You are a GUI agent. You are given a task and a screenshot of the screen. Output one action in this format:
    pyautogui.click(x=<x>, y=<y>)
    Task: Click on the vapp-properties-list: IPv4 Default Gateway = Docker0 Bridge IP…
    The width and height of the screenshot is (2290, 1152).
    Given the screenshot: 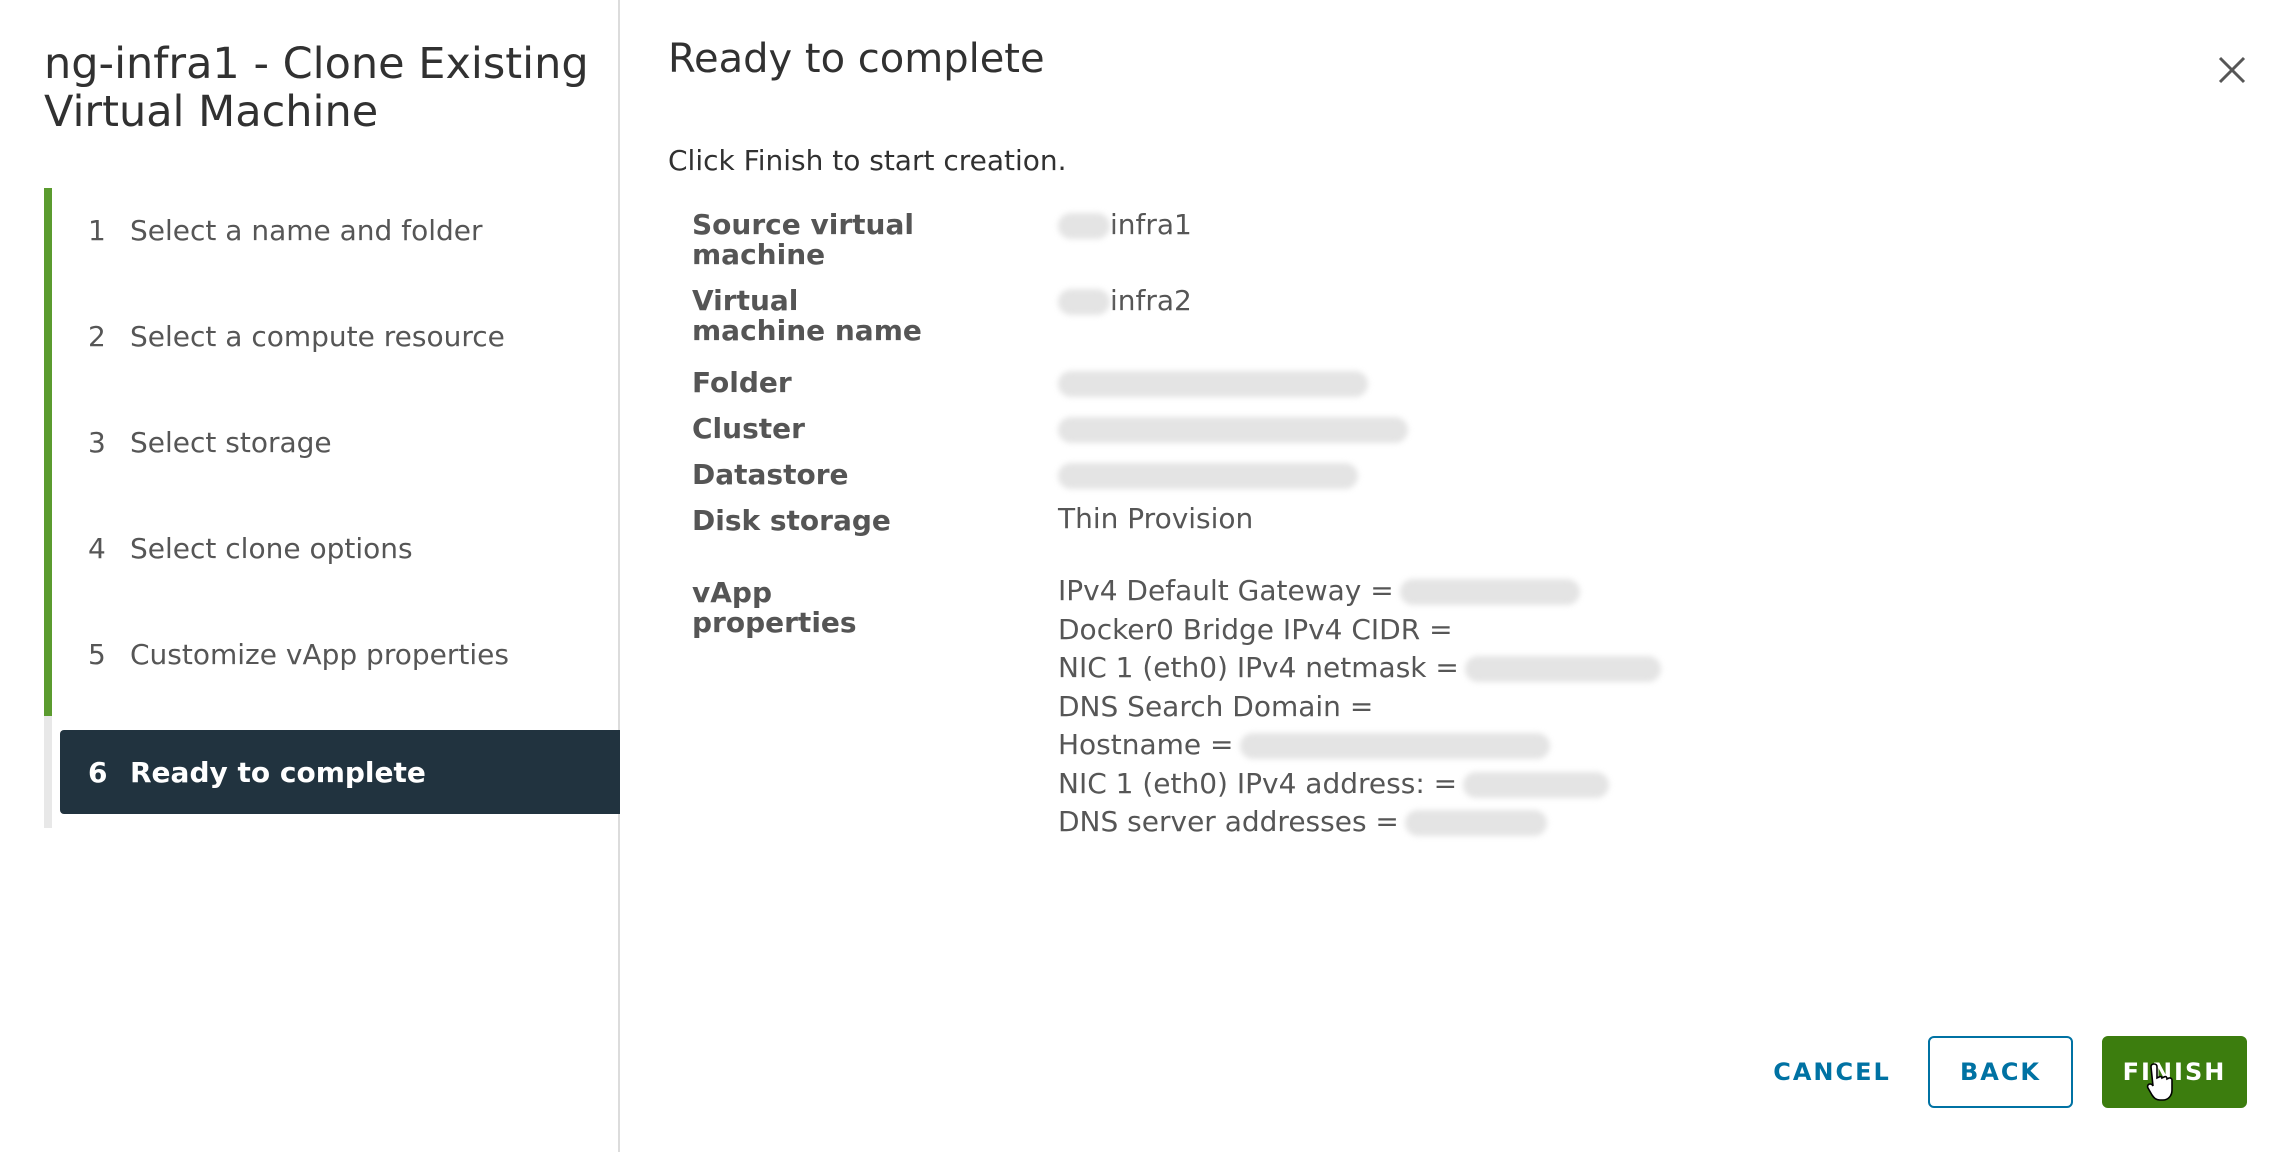 What is the action you would take?
    pyautogui.click(x=1359, y=707)
    